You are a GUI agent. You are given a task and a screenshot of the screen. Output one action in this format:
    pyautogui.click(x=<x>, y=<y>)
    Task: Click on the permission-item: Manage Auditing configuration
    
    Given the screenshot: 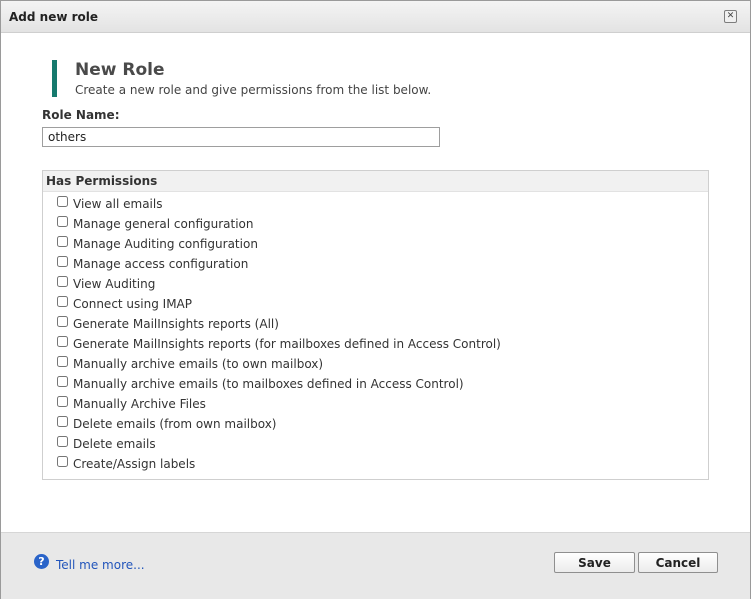 What is the action you would take?
    pyautogui.click(x=279, y=244)
    